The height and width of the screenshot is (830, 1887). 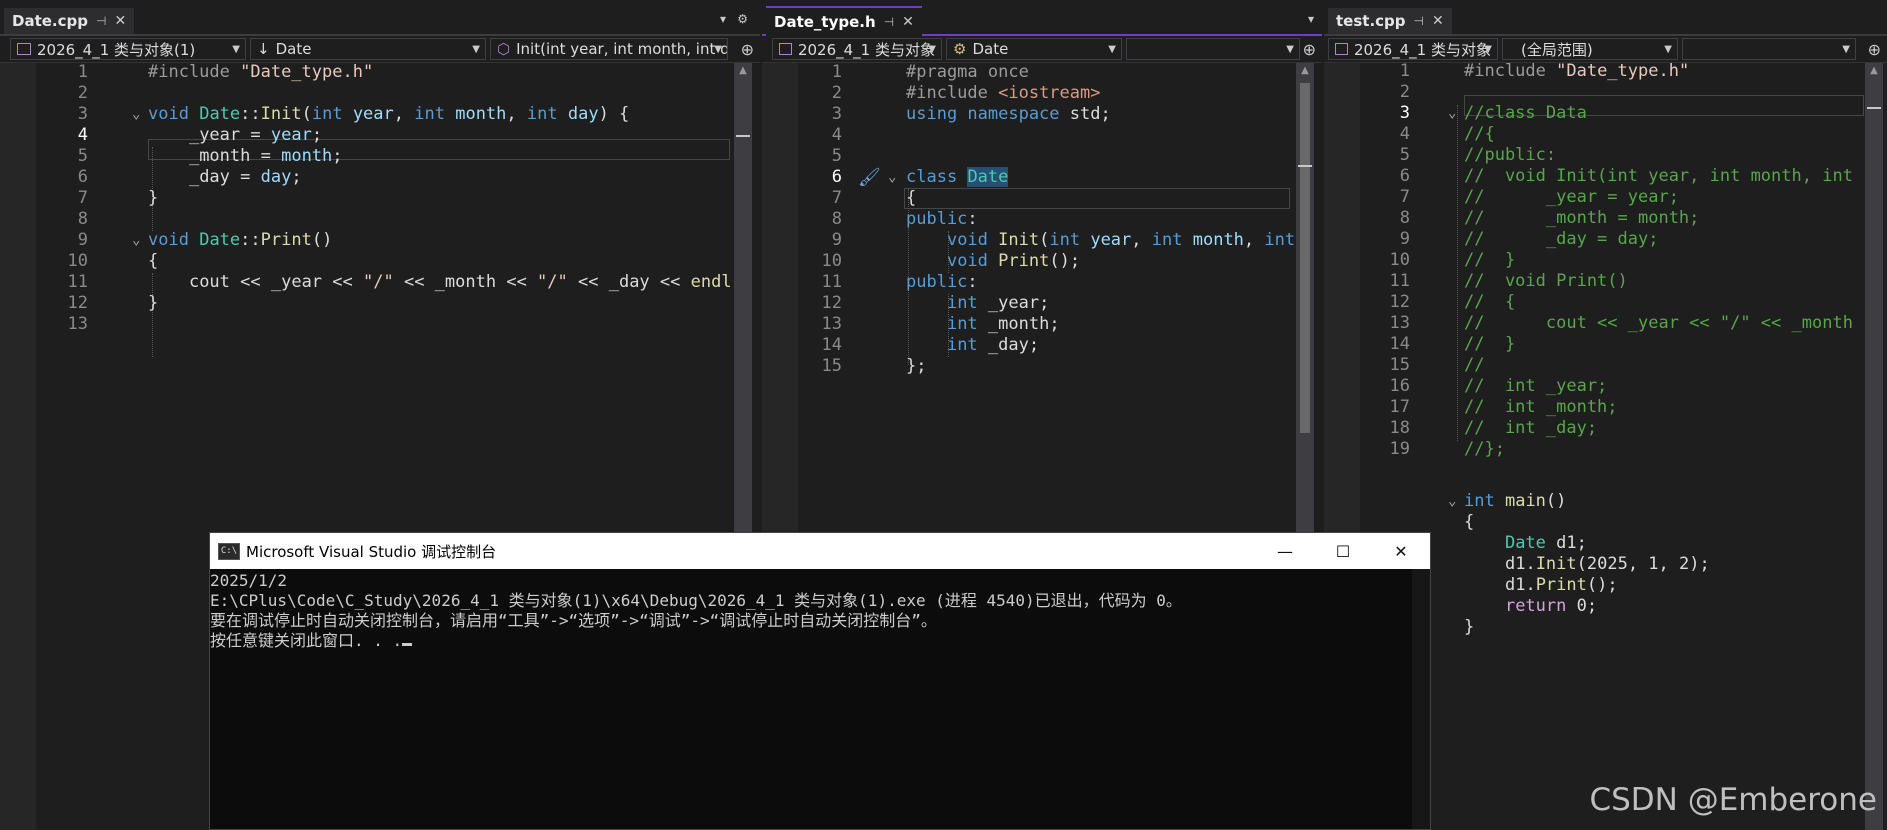 What do you see at coordinates (1404, 176) in the screenshot?
I see `line-number: 6` at bounding box center [1404, 176].